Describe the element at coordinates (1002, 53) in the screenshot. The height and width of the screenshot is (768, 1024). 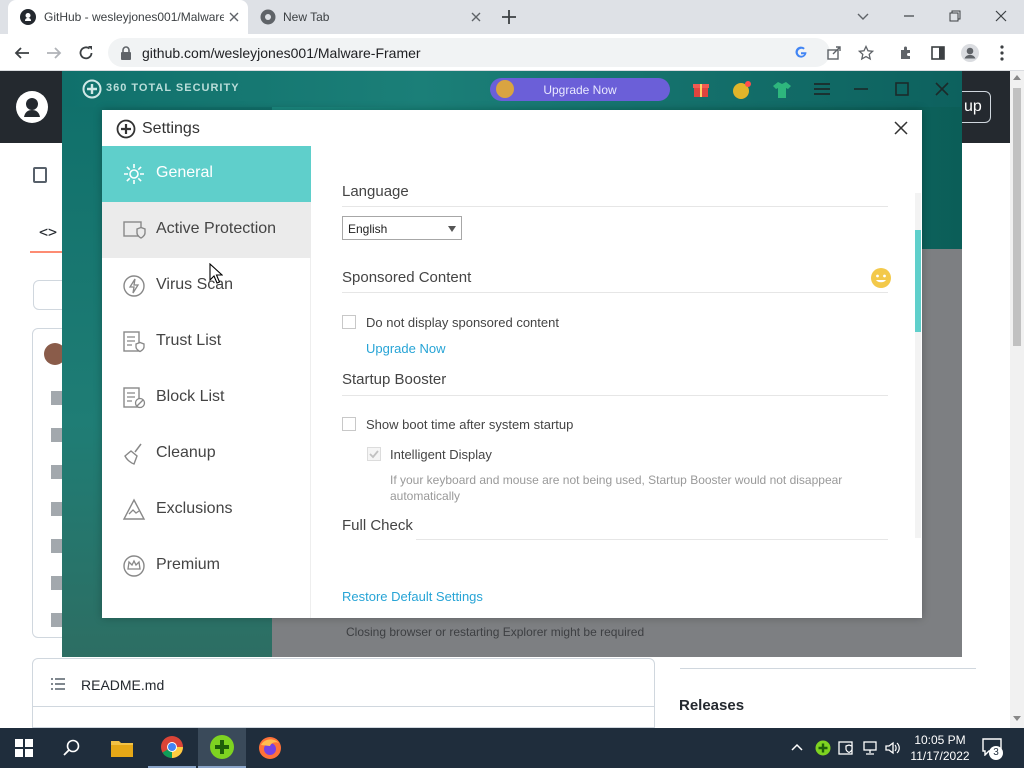
I see `kebab-menu-icon` at that location.